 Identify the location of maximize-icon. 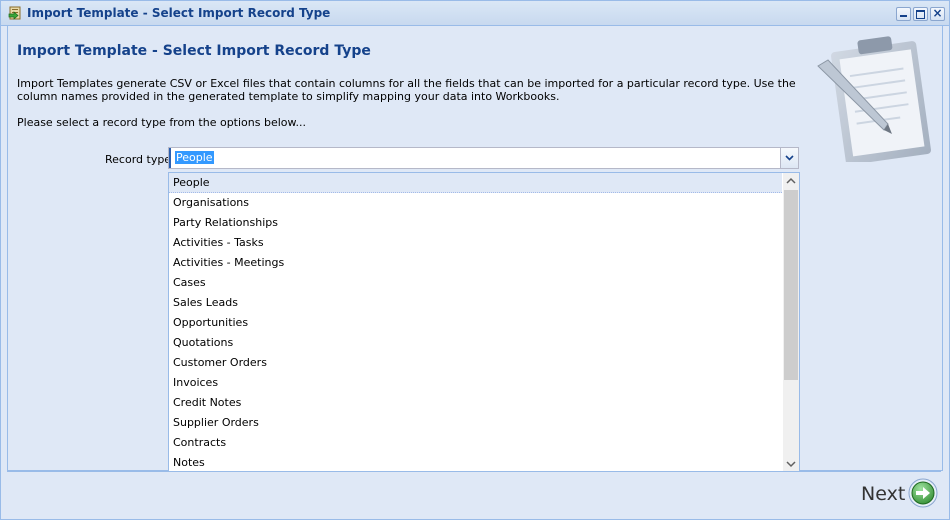
(920, 14).